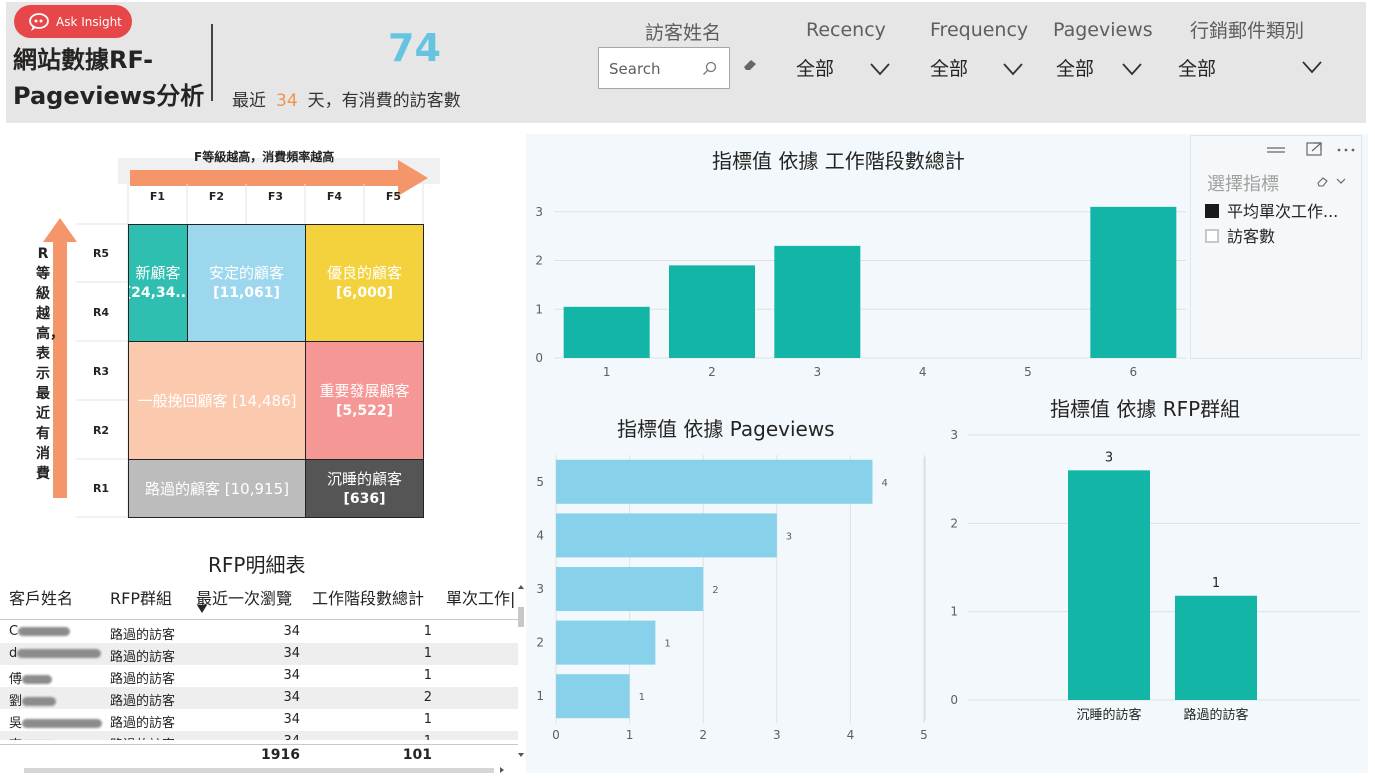 Image resolution: width=1375 pixels, height=778 pixels. What do you see at coordinates (521, 672) in the screenshot?
I see `table-vertical-scrollbar` at bounding box center [521, 672].